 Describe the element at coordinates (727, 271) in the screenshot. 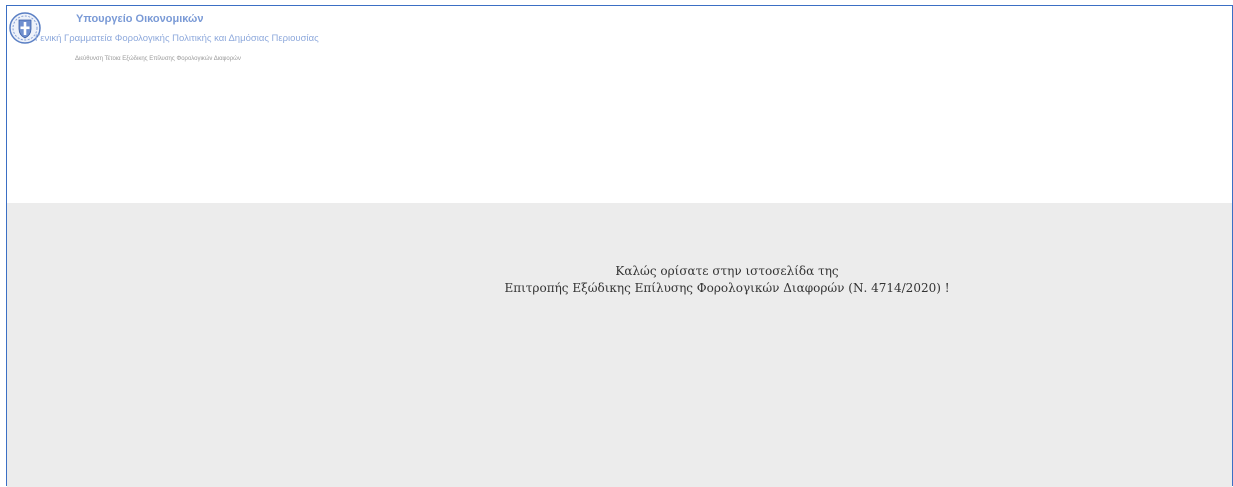

I see `welcome-line-1: Καλώς ορίσατε στην ιστοσελίδα της` at that location.